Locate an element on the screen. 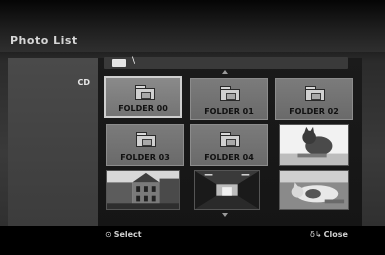 The height and width of the screenshot is (255, 385). folder-label: FOLDER 00 is located at coordinates (143, 108).